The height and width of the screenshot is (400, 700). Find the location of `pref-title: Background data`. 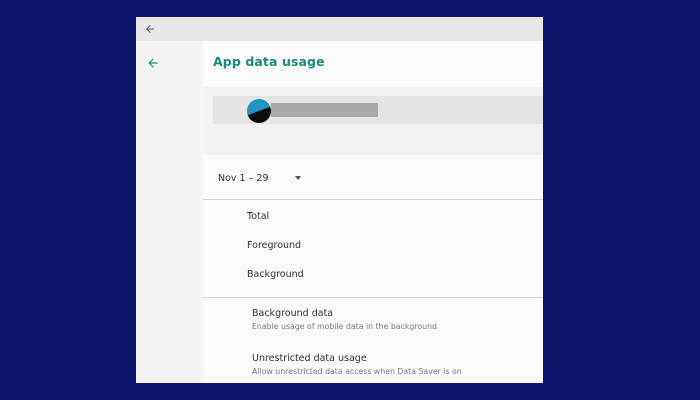

pref-title: Background data is located at coordinates (293, 313).